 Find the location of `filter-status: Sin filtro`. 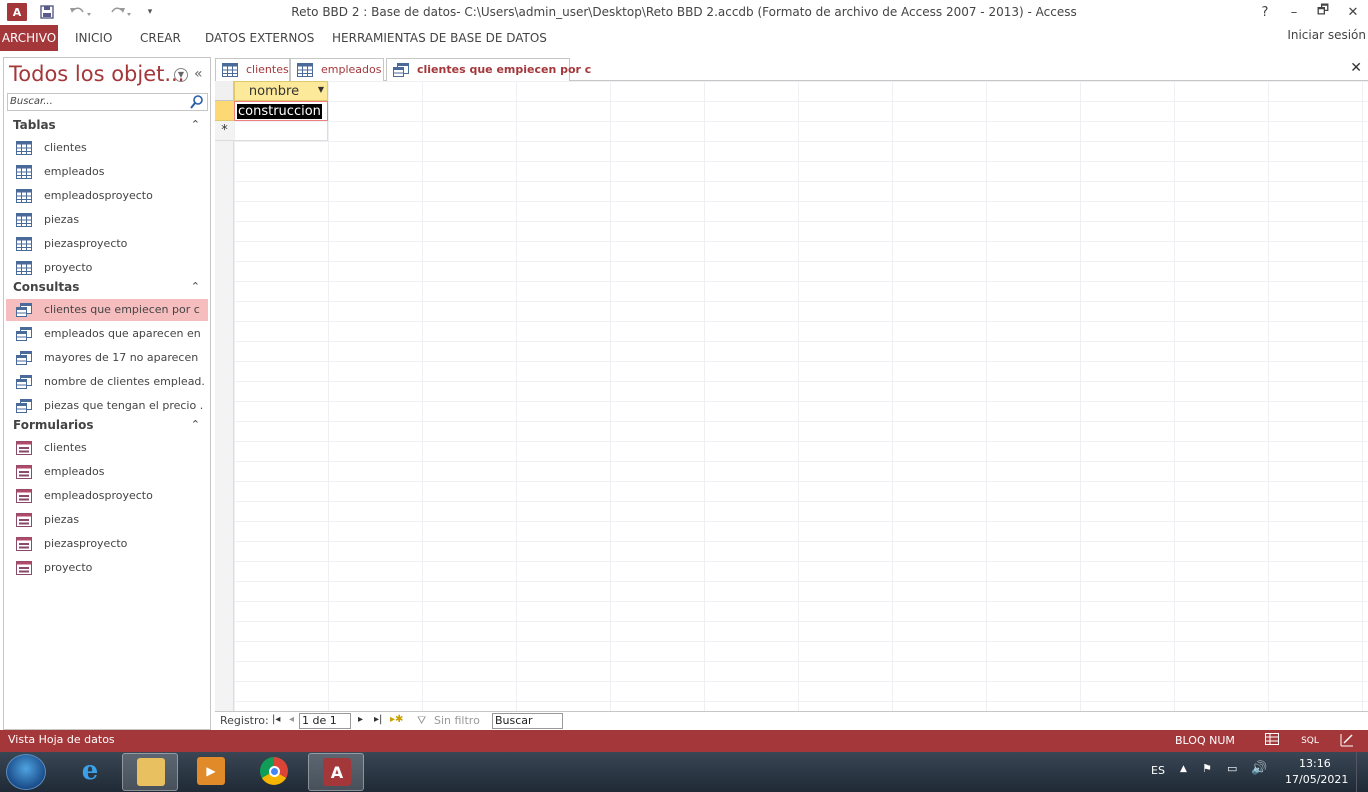

filter-status: Sin filtro is located at coordinates (457, 720).